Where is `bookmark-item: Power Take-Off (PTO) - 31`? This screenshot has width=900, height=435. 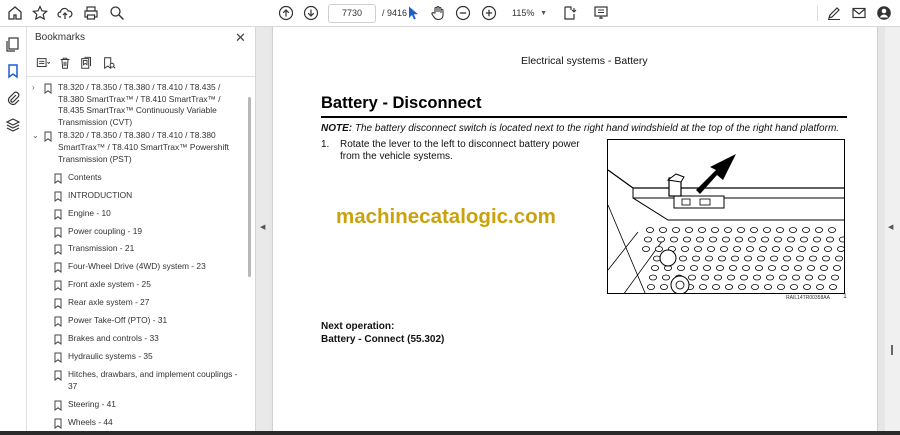 bookmark-item: Power Take-Off (PTO) - 31 is located at coordinates (134, 321).